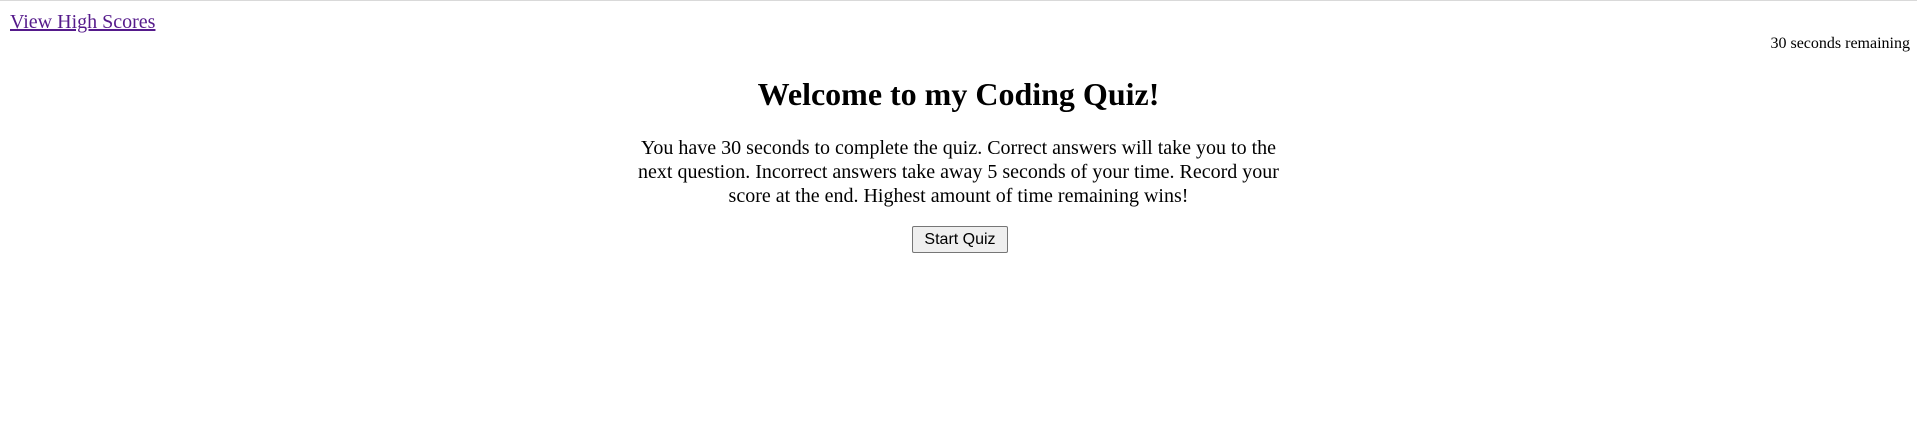 The width and height of the screenshot is (1917, 436). Describe the element at coordinates (958, 94) in the screenshot. I see `page-title: Welcome to my Coding Quiz!` at that location.